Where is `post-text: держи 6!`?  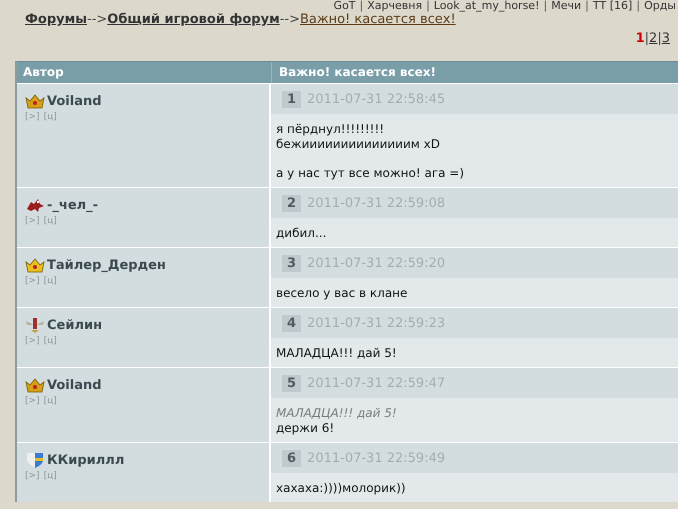
post-text: держи 6! is located at coordinates (306, 428).